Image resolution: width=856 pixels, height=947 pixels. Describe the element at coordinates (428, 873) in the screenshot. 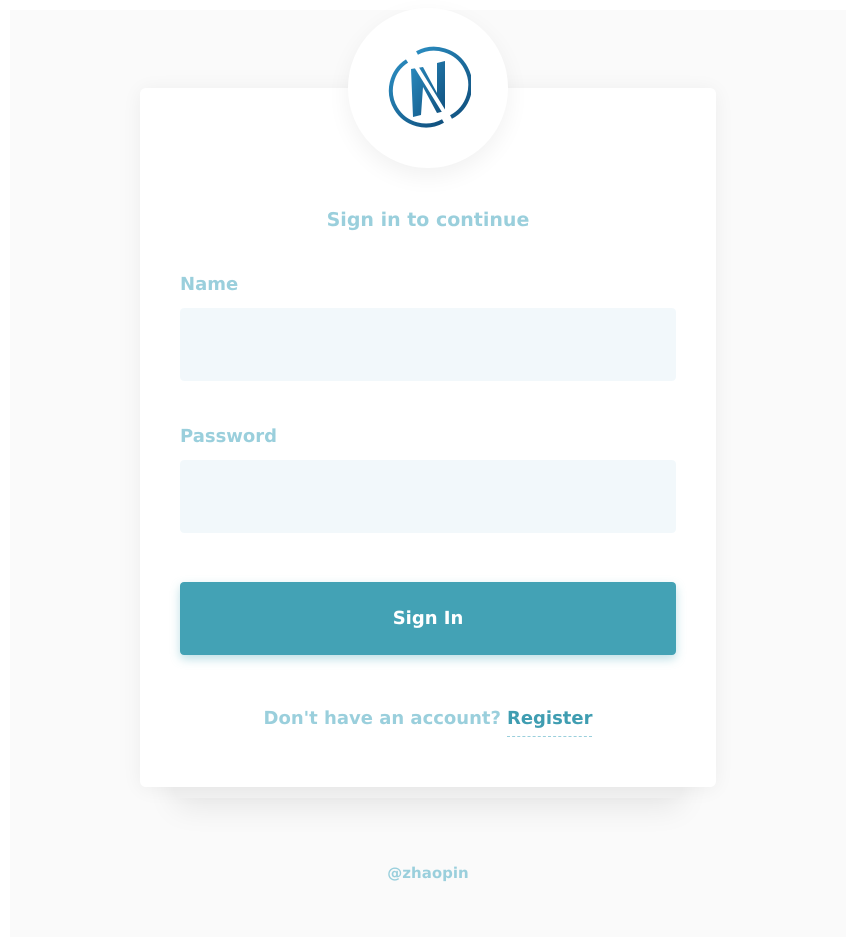

I see `footer-text: @zhaopin` at that location.